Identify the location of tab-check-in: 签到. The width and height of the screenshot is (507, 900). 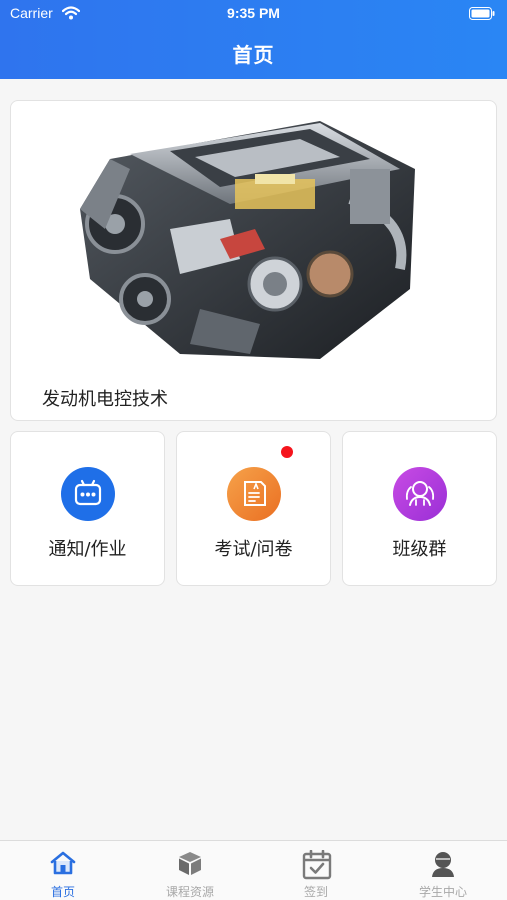
(316, 870).